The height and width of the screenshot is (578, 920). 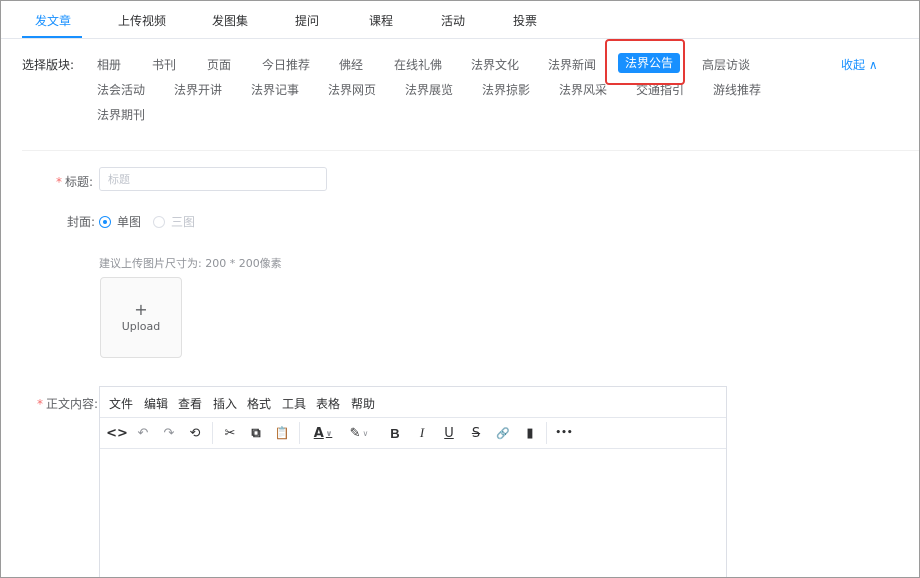 I want to click on section-divider, so click(x=470, y=150).